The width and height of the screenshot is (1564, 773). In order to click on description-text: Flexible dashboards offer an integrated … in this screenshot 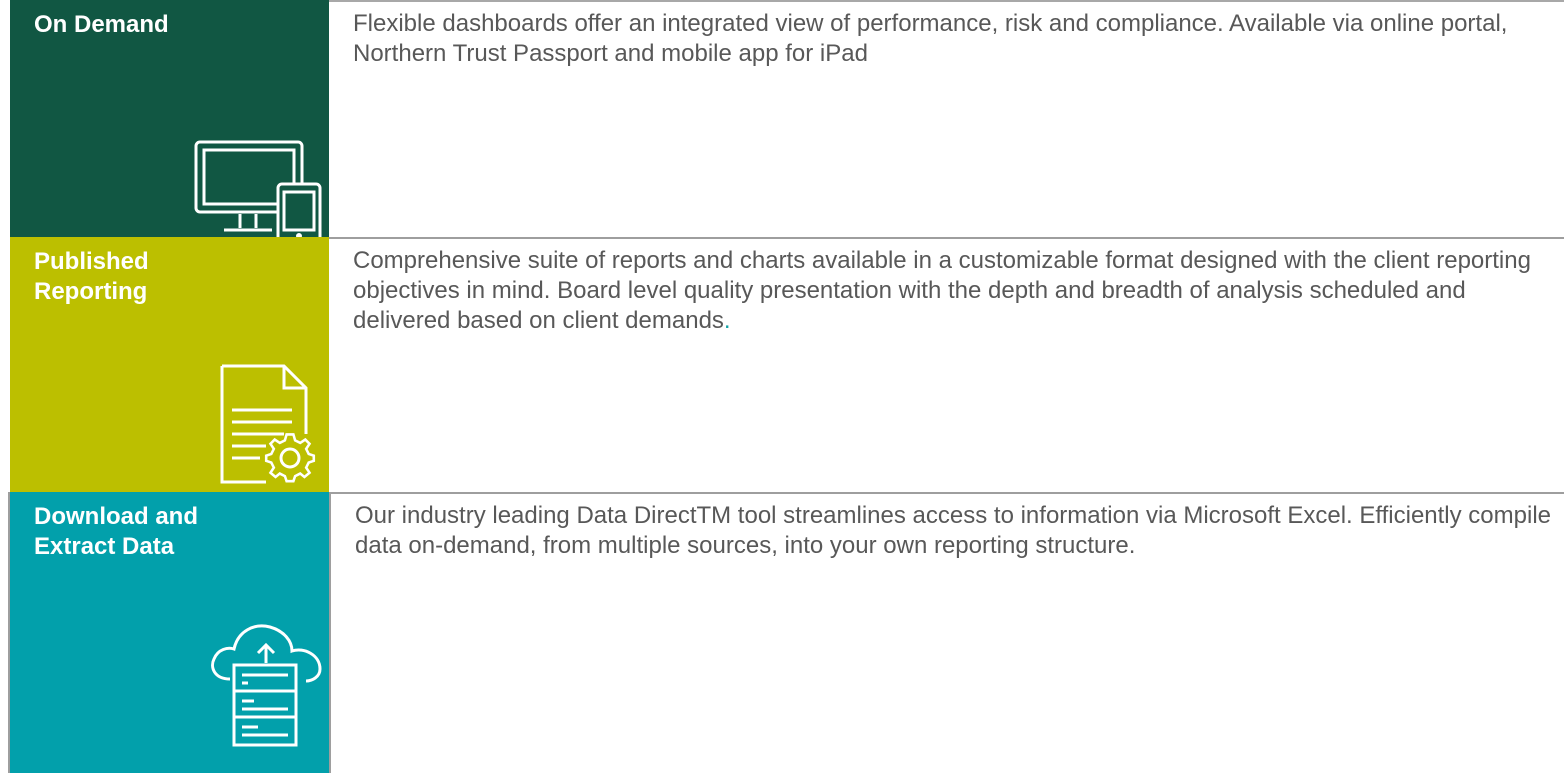, I will do `click(930, 38)`.